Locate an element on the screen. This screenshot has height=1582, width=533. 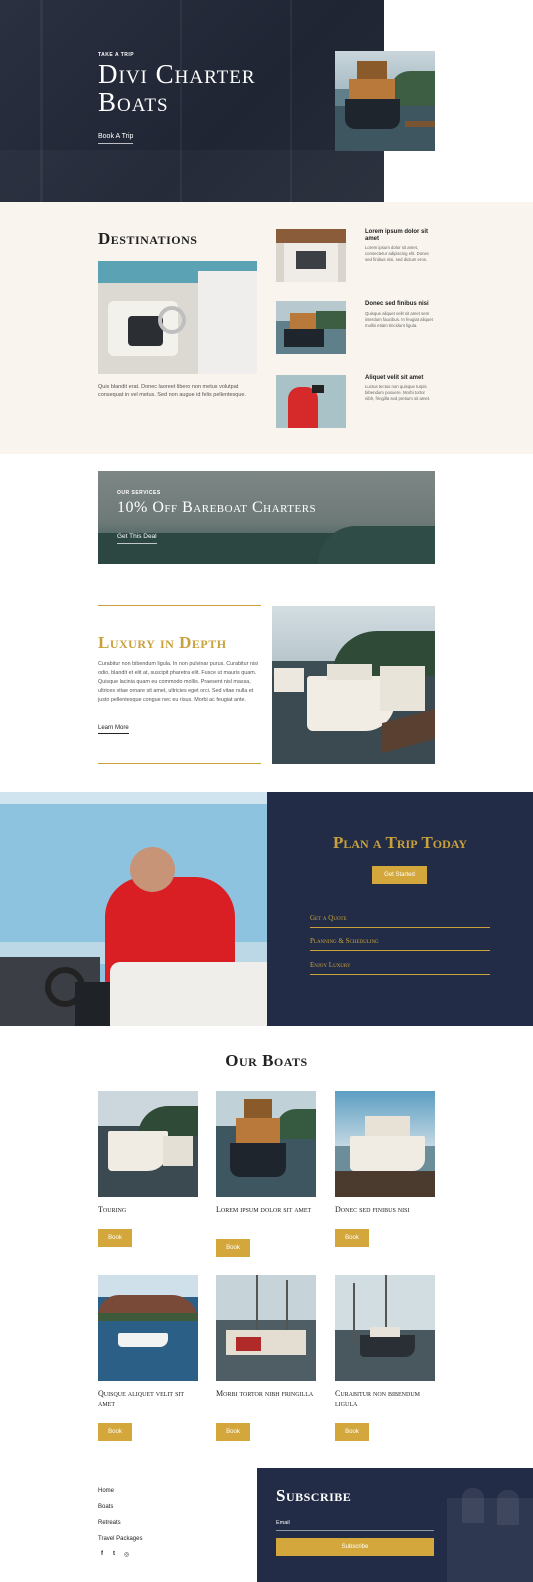
helm-photo is located at coordinates (177, 317).